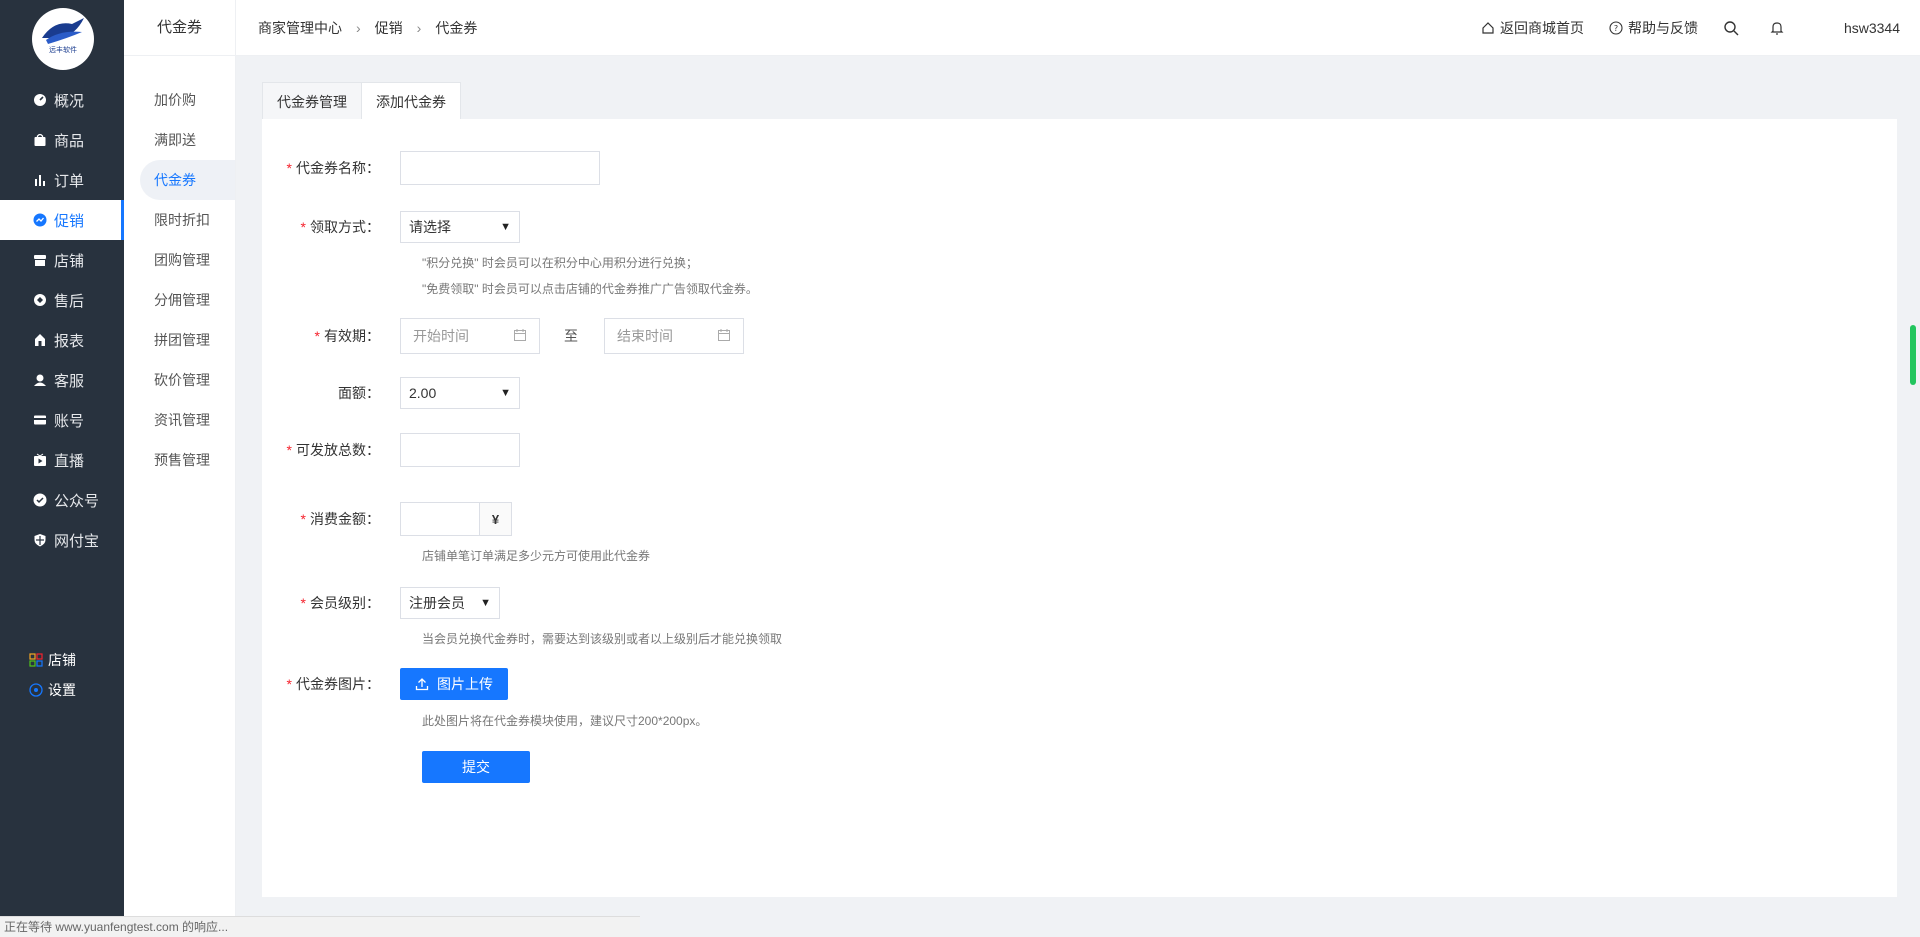  Describe the element at coordinates (352, 336) in the screenshot. I see `validity-label: 有效期：` at that location.